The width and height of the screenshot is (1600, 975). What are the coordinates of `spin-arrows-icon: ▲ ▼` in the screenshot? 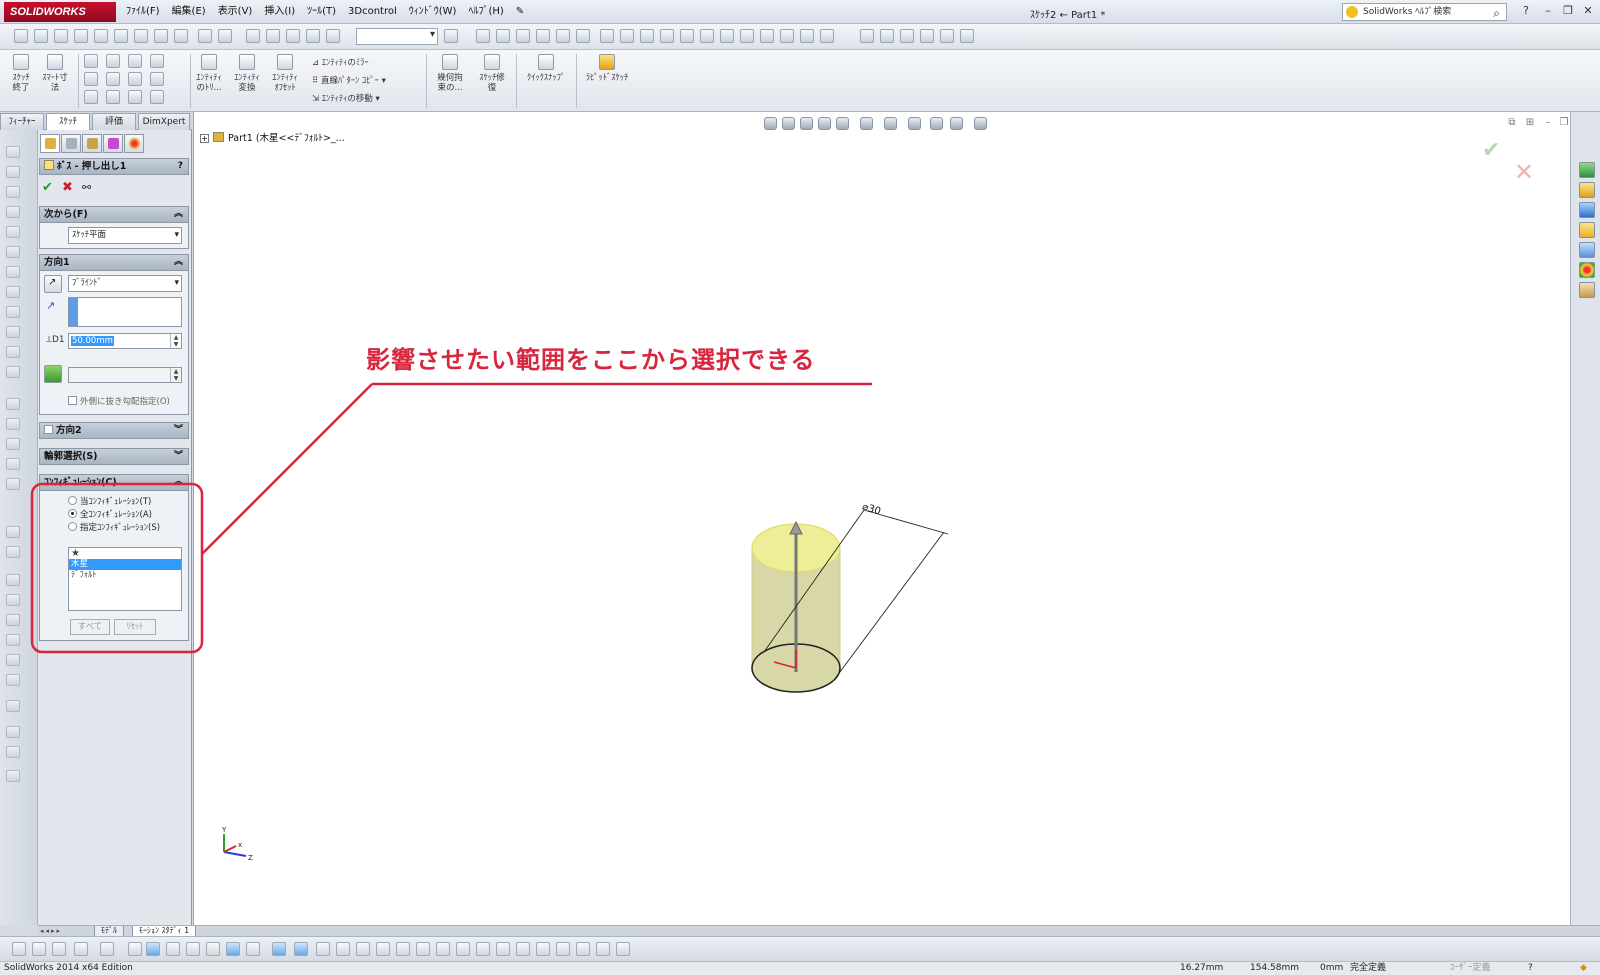 It's located at (175, 375).